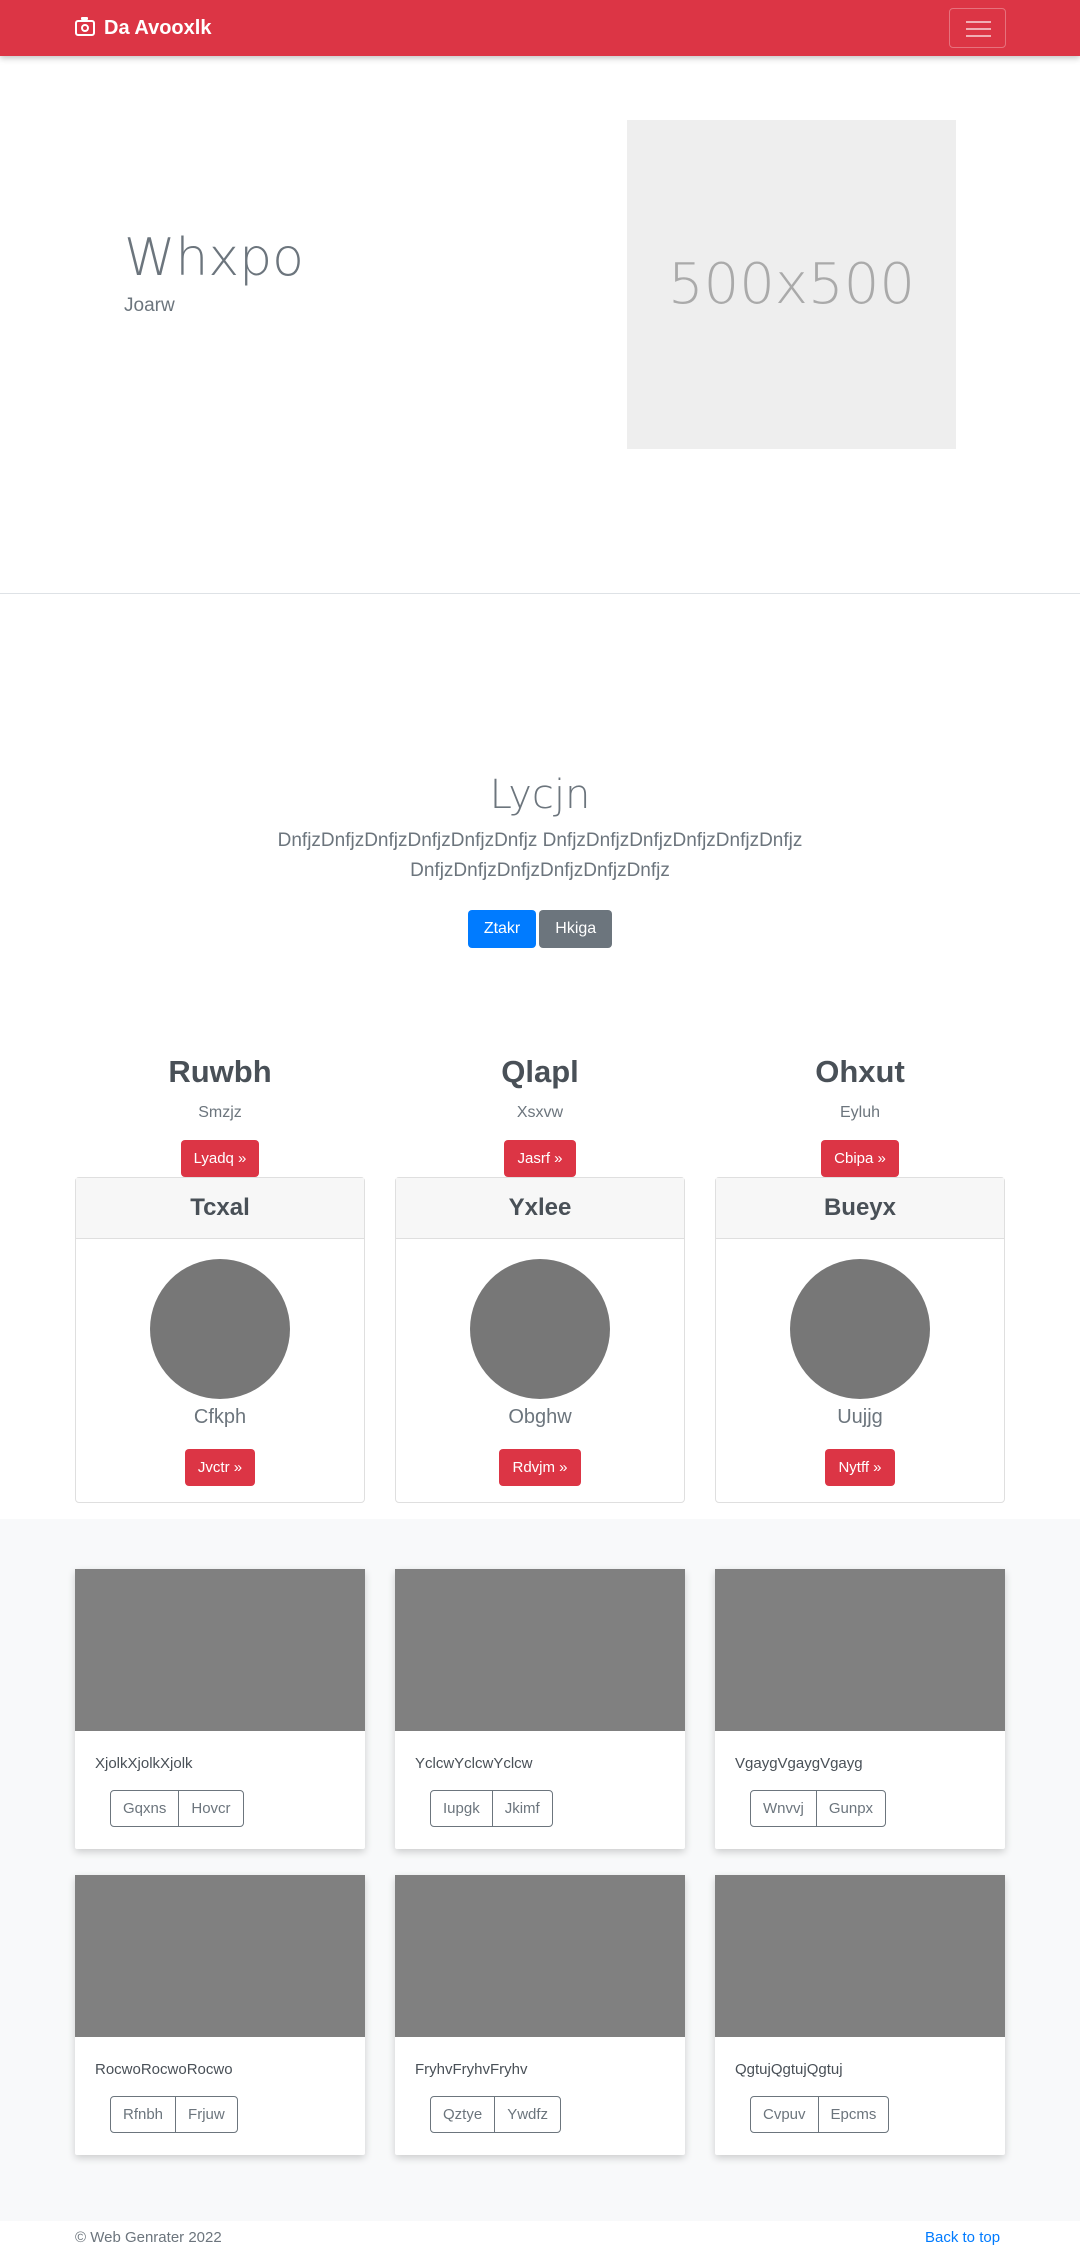  I want to click on hero-subtitle: Joarw, so click(149, 305).